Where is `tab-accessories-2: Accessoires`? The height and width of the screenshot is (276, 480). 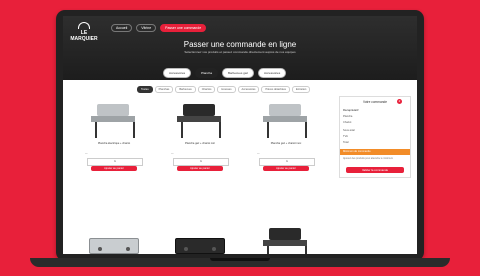
tab-accessories-2: Accessoires is located at coordinates (272, 73).